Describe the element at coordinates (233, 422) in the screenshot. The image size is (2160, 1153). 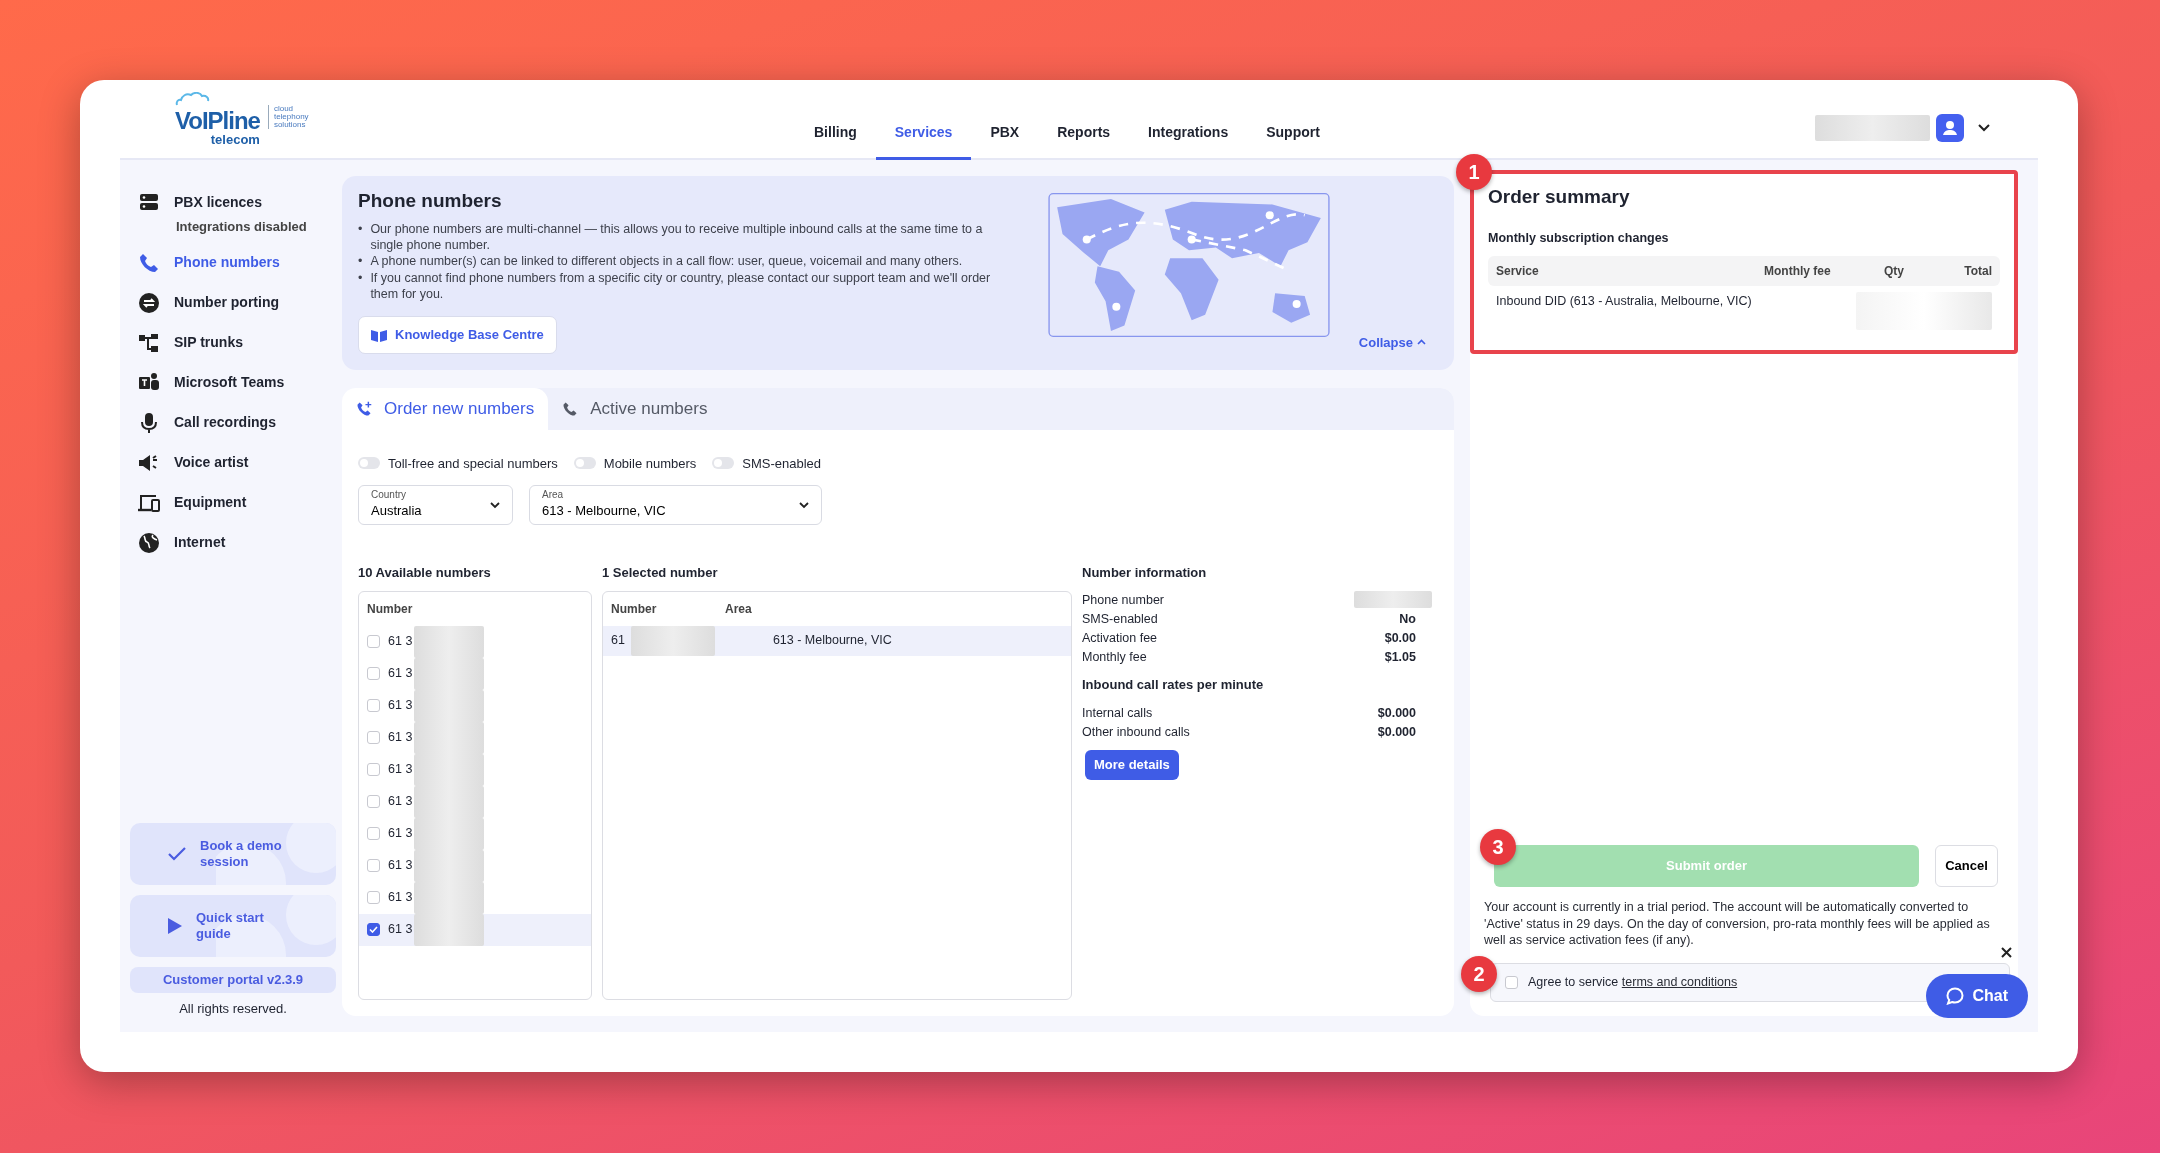
I see `sidebar-item: Call recordings` at that location.